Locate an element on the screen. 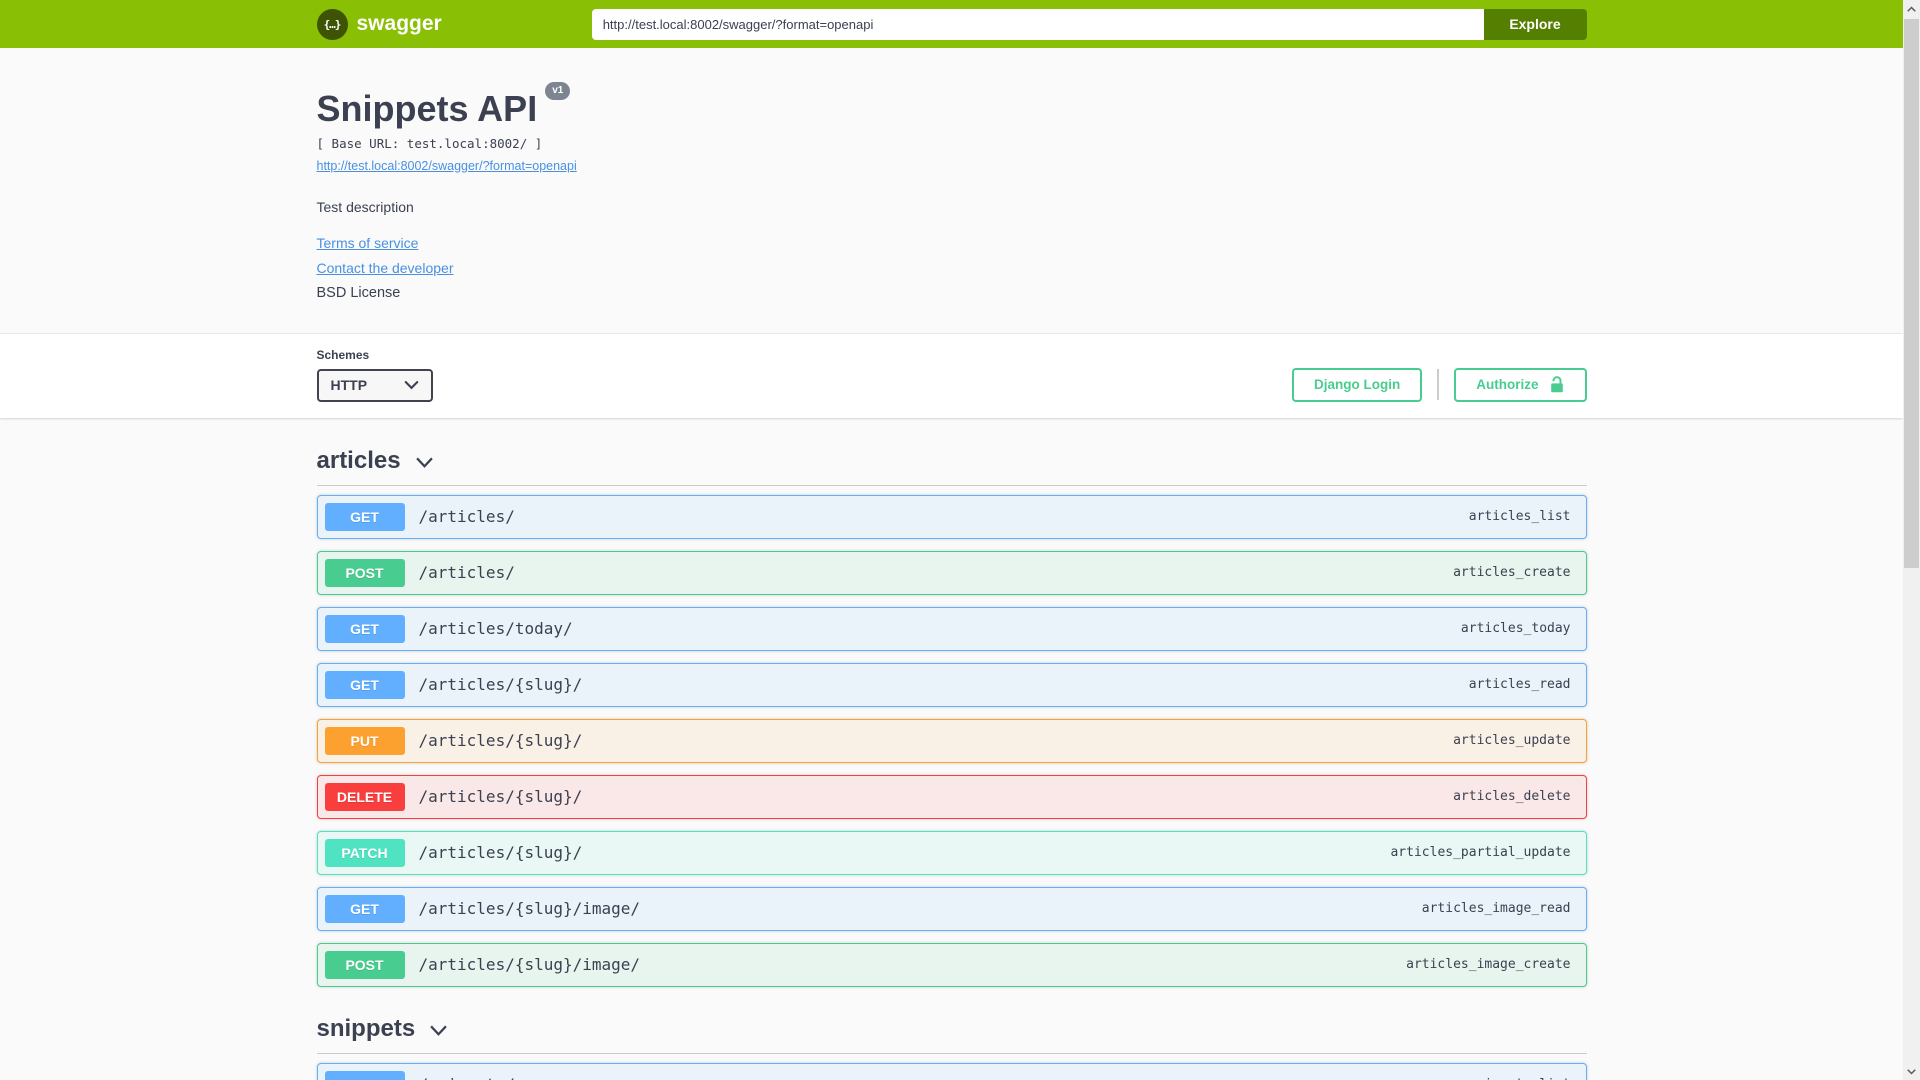 The width and height of the screenshot is (1920, 1080). operation-id: articles_image_create is located at coordinates (1488, 965).